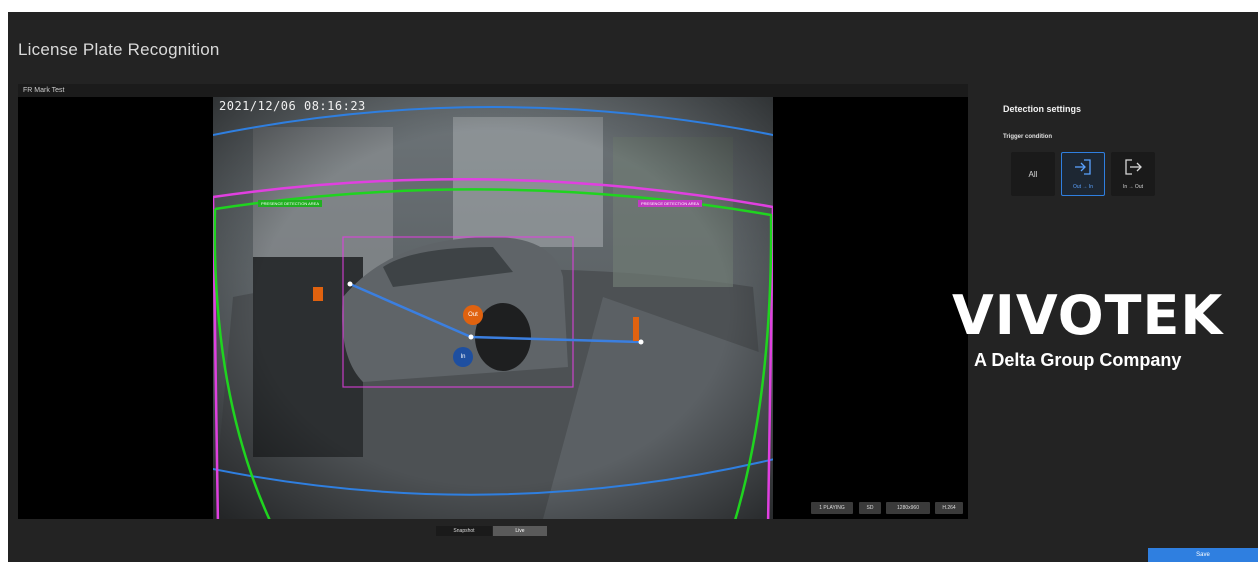 The image size is (1258, 562). I want to click on detection-settings-title: Detection settings, so click(1042, 109).